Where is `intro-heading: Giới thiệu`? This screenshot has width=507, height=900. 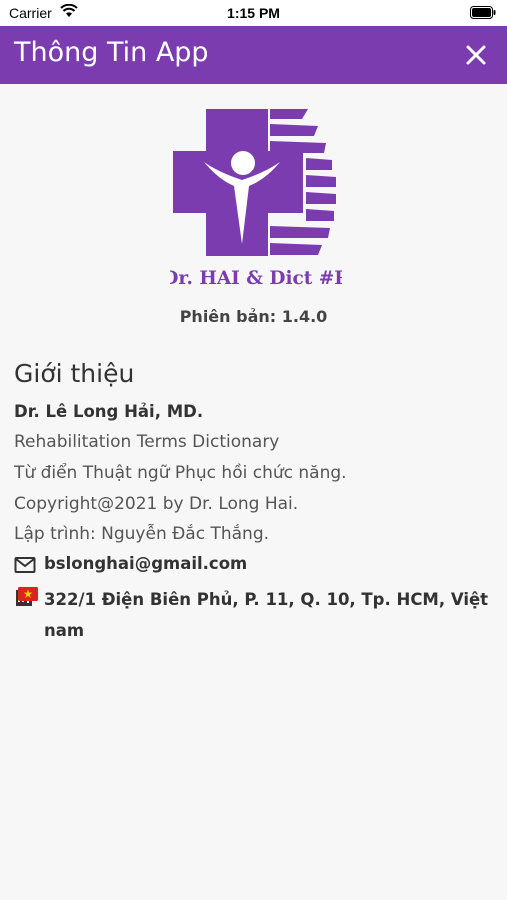 intro-heading: Giới thiệu is located at coordinates (74, 373).